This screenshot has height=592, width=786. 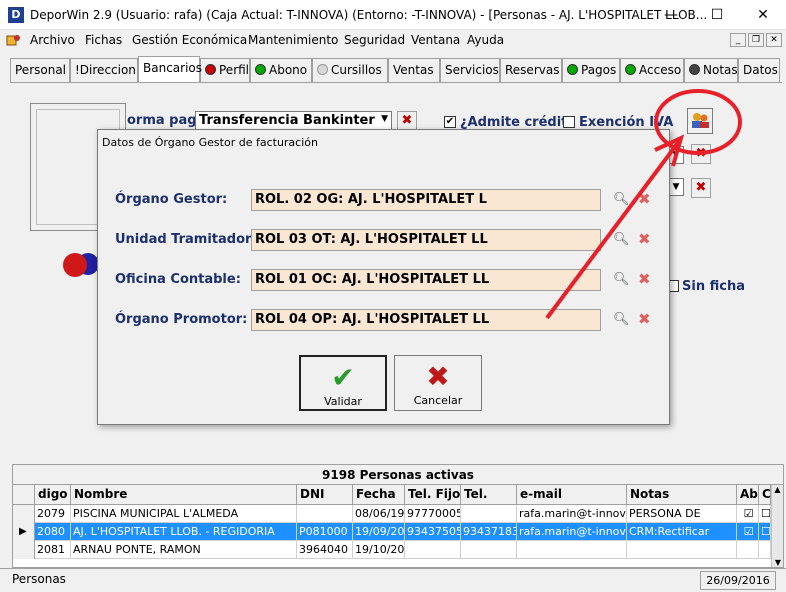 What do you see at coordinates (774, 40) in the screenshot?
I see `mdi-close-button: ✕` at bounding box center [774, 40].